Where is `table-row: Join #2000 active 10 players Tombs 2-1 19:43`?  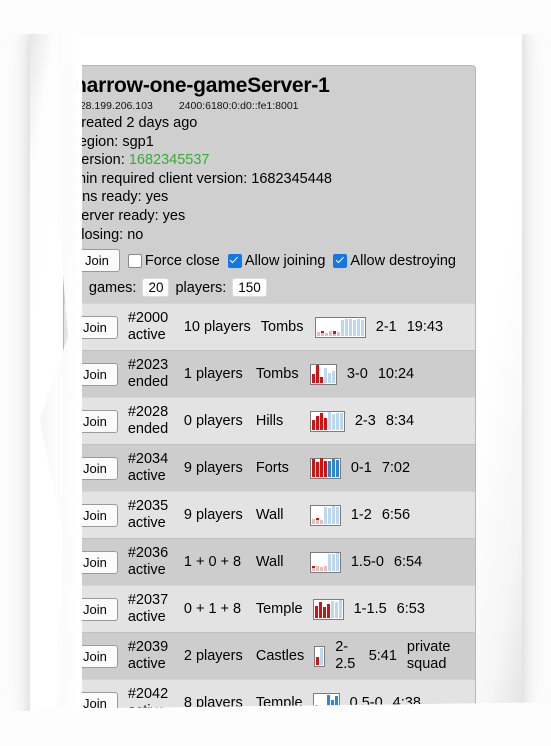 table-row: Join #2000 active 10 players Tombs 2-1 19:43 is located at coordinates (269, 327).